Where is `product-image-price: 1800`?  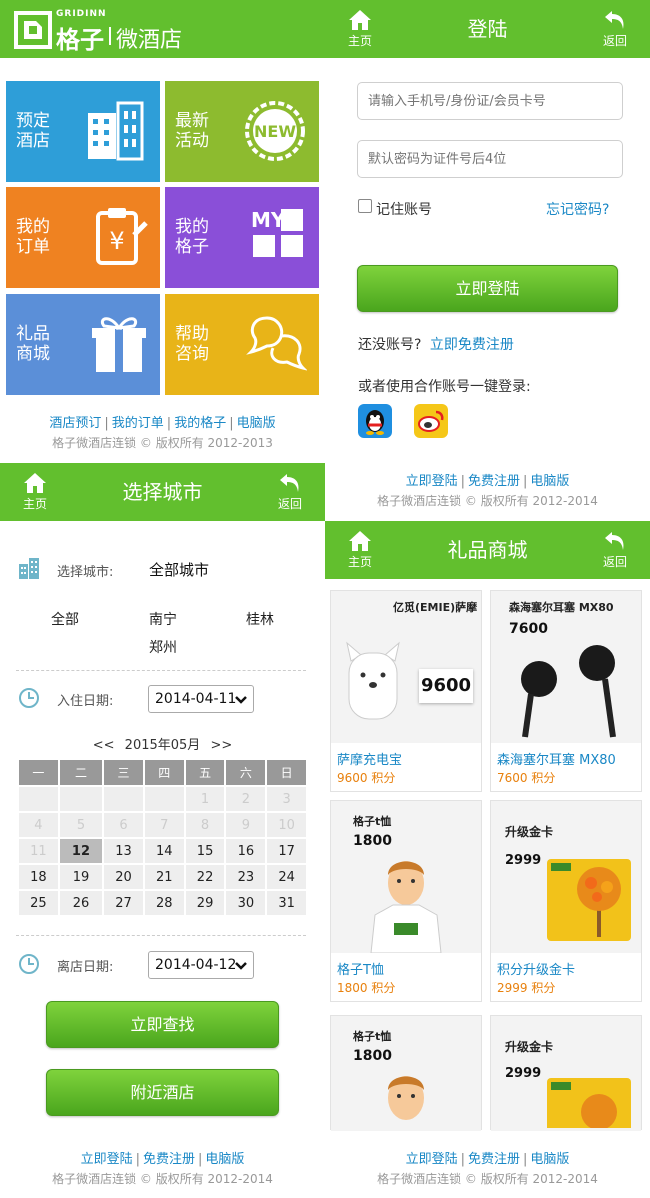
product-image-price: 1800 is located at coordinates (372, 1056).